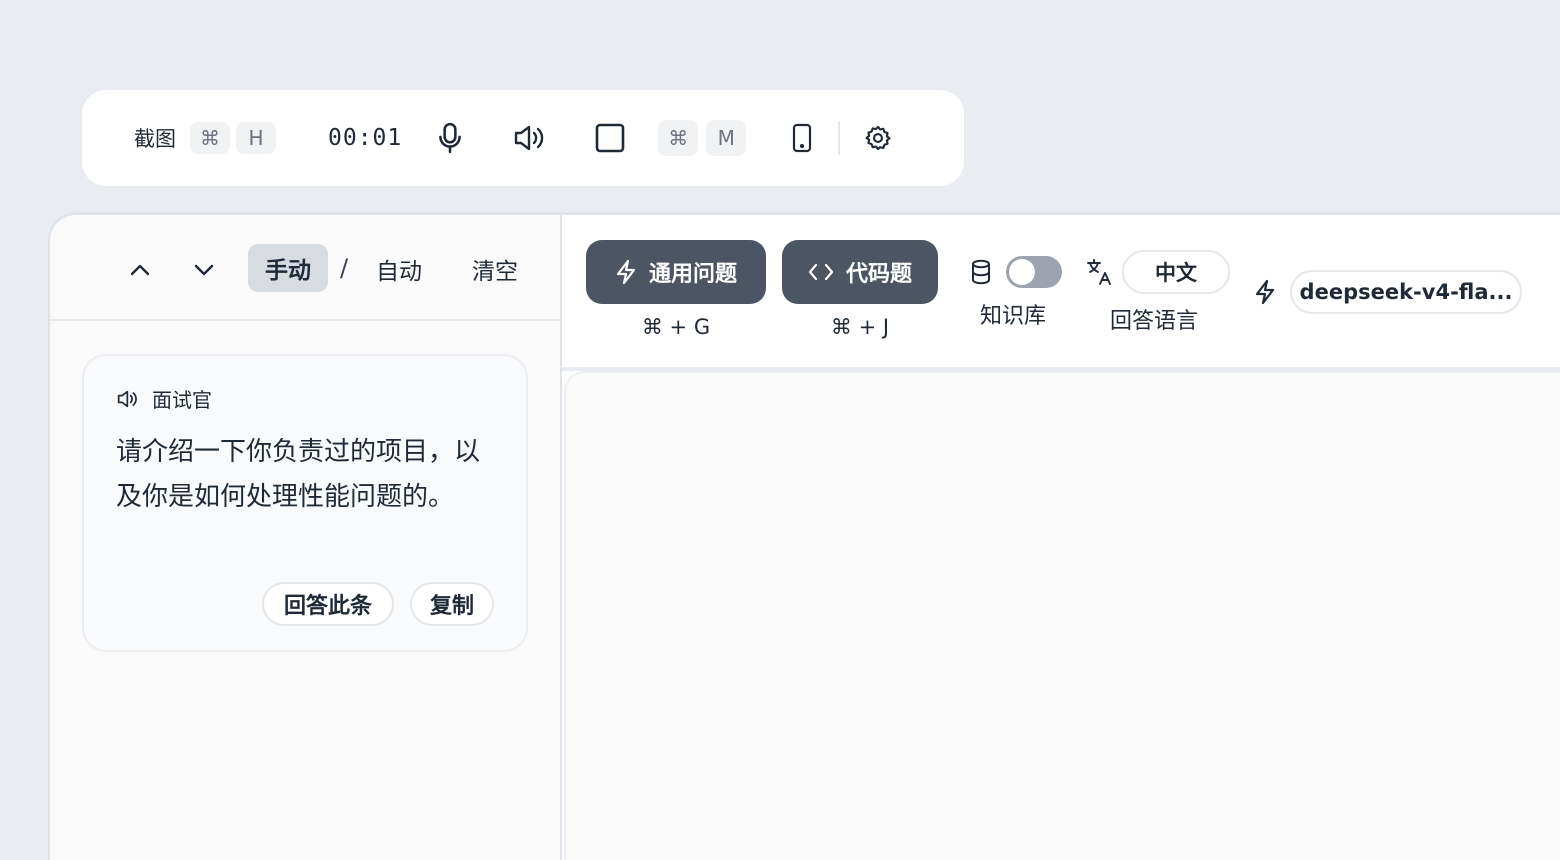 The height and width of the screenshot is (860, 1560). Describe the element at coordinates (981, 272) in the screenshot. I see `database-icon` at that location.